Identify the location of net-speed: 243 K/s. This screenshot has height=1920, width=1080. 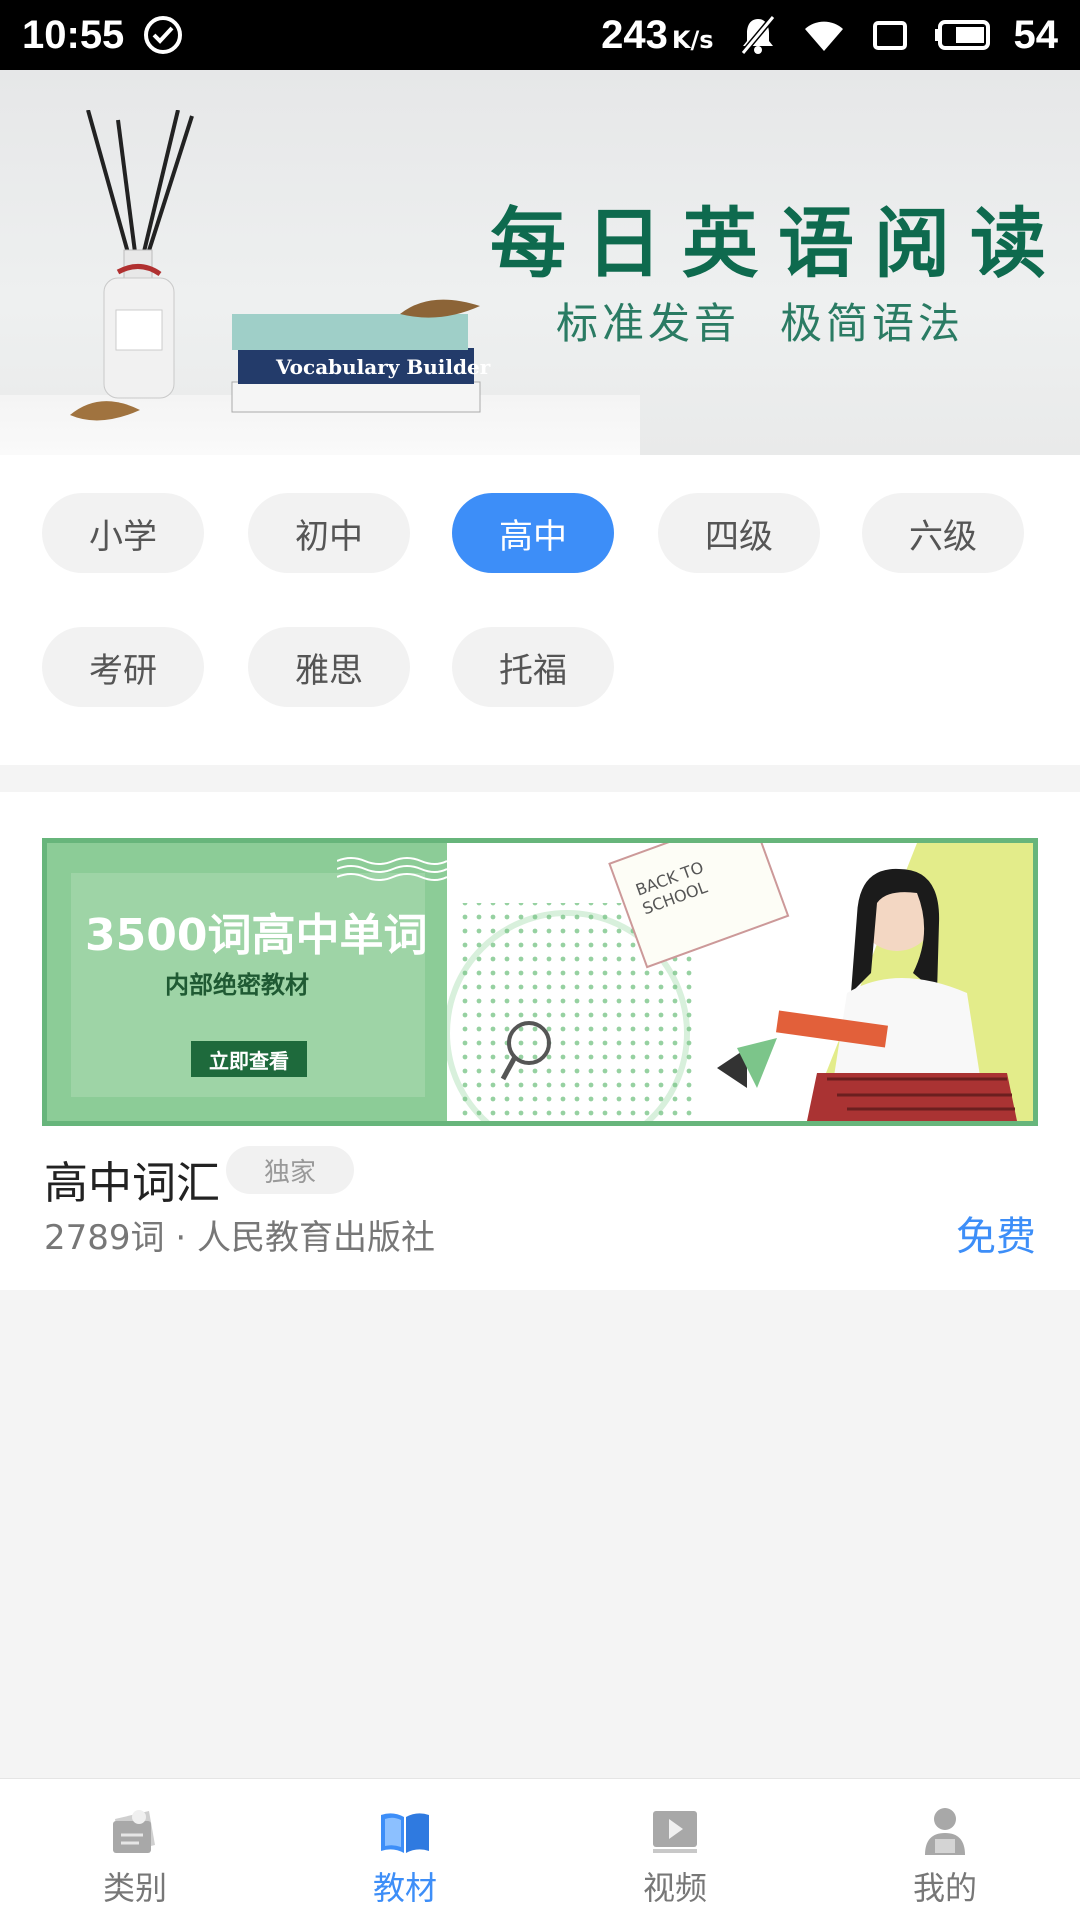
(657, 34).